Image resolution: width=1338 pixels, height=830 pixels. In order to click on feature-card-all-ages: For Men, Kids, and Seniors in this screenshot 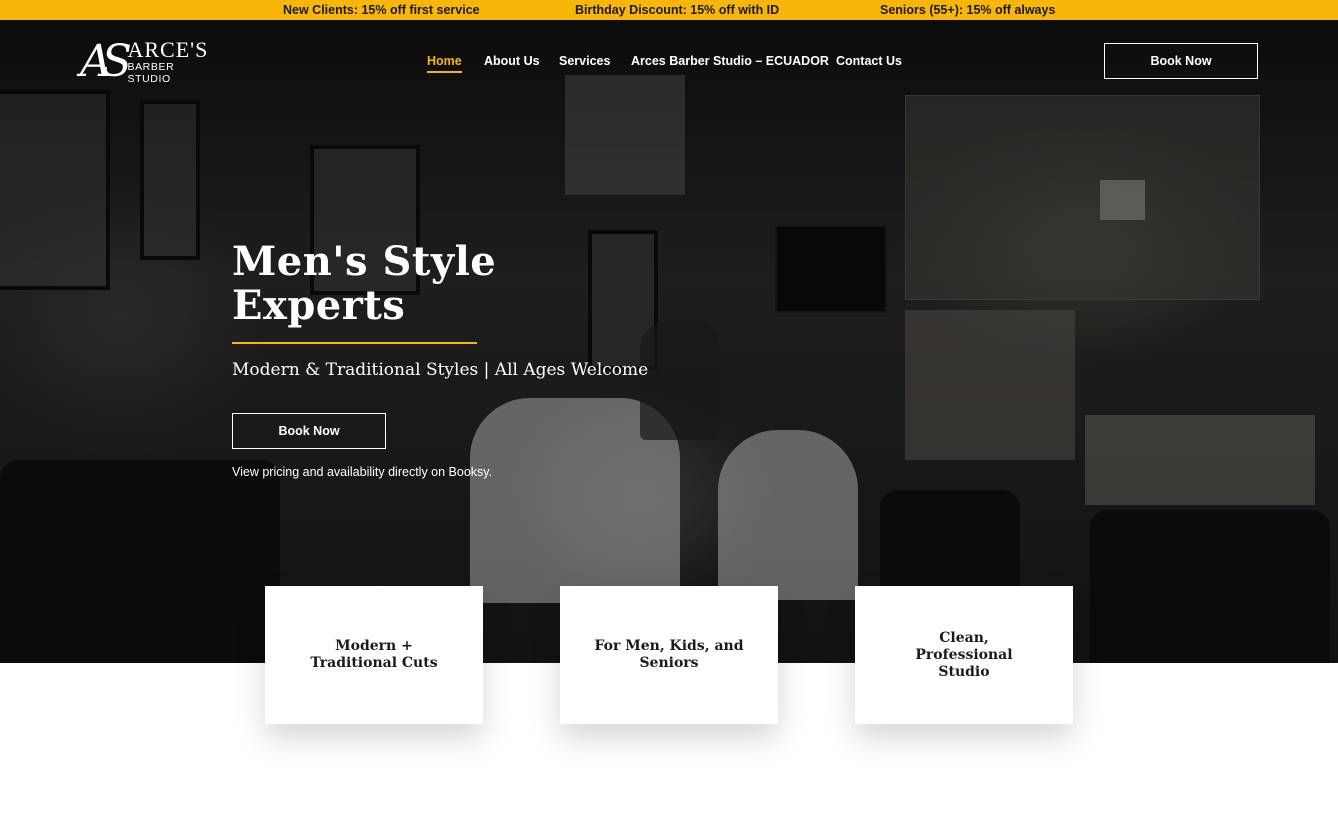, I will do `click(669, 655)`.